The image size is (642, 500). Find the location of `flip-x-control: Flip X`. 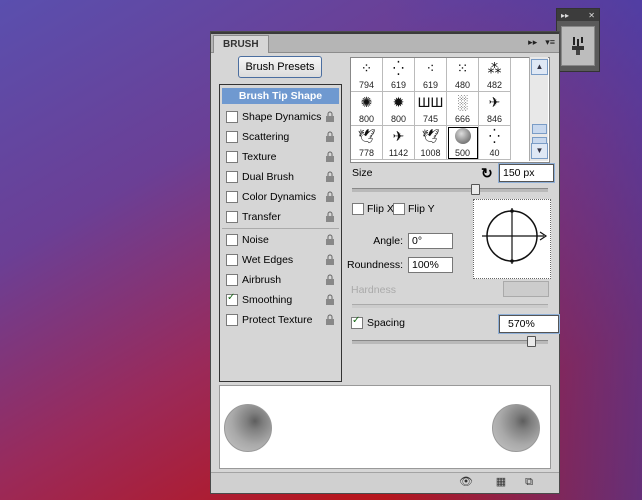

flip-x-control: Flip X is located at coordinates (373, 209).